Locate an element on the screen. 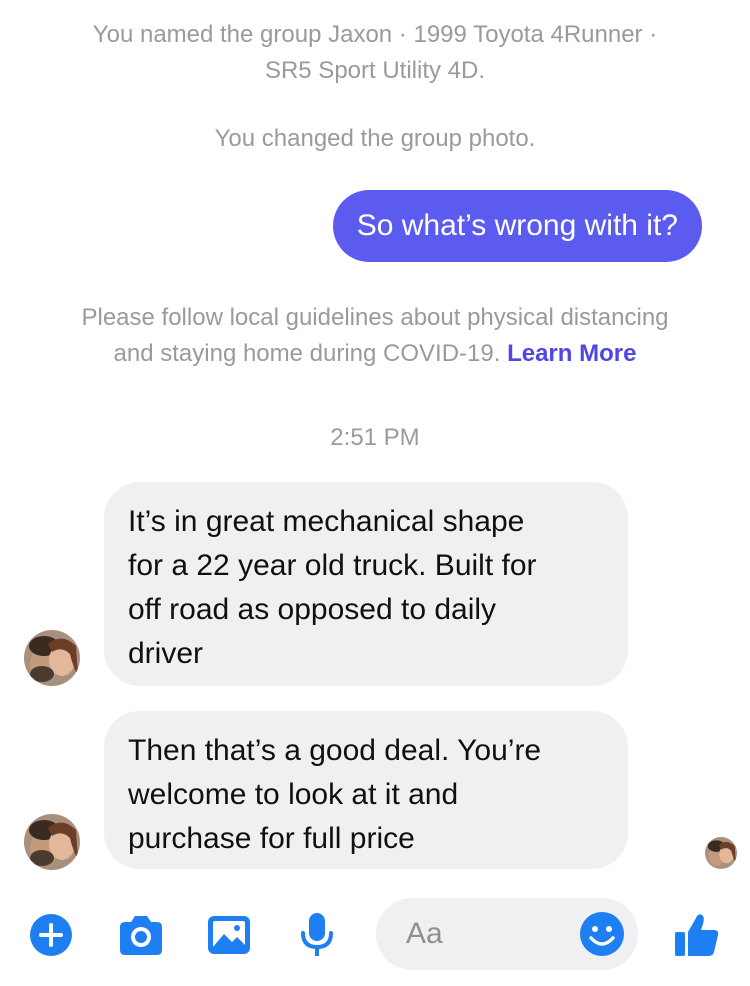  message-line: Then that’s a good deal. You’re is located at coordinates (335, 750).